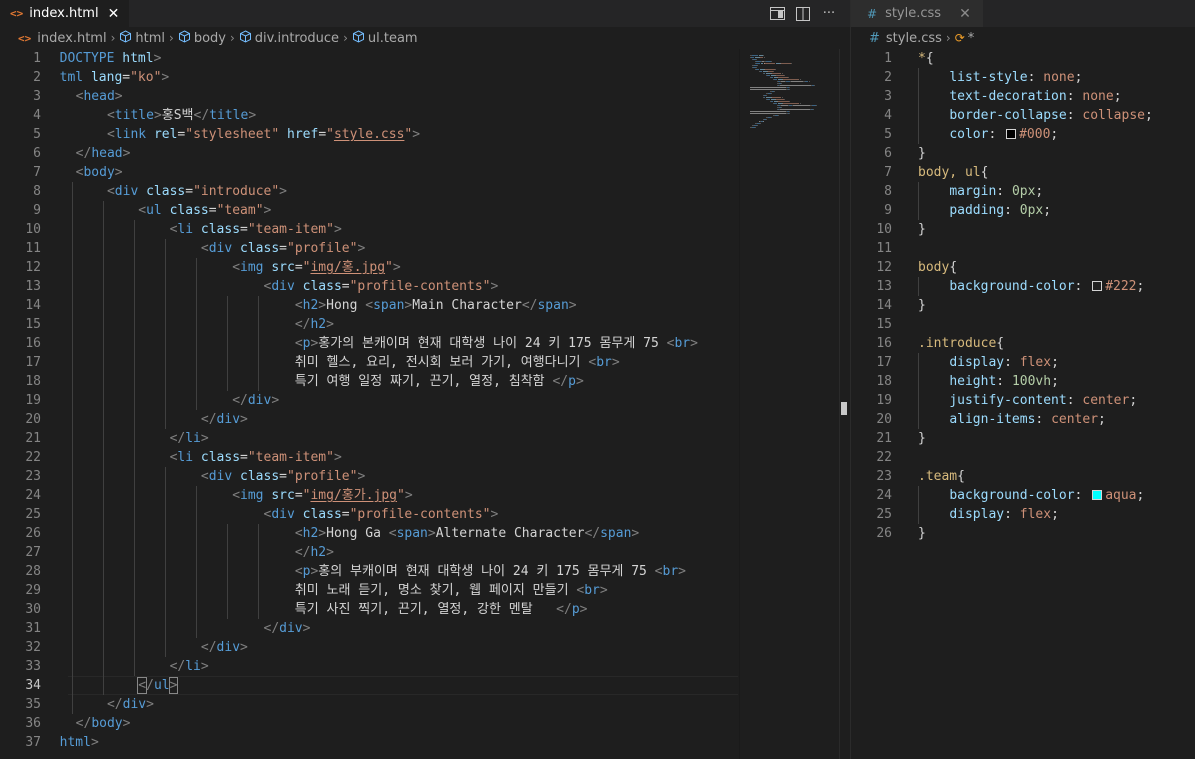 This screenshot has width=1195, height=759. I want to click on code-text: </div>, so click(154, 647).